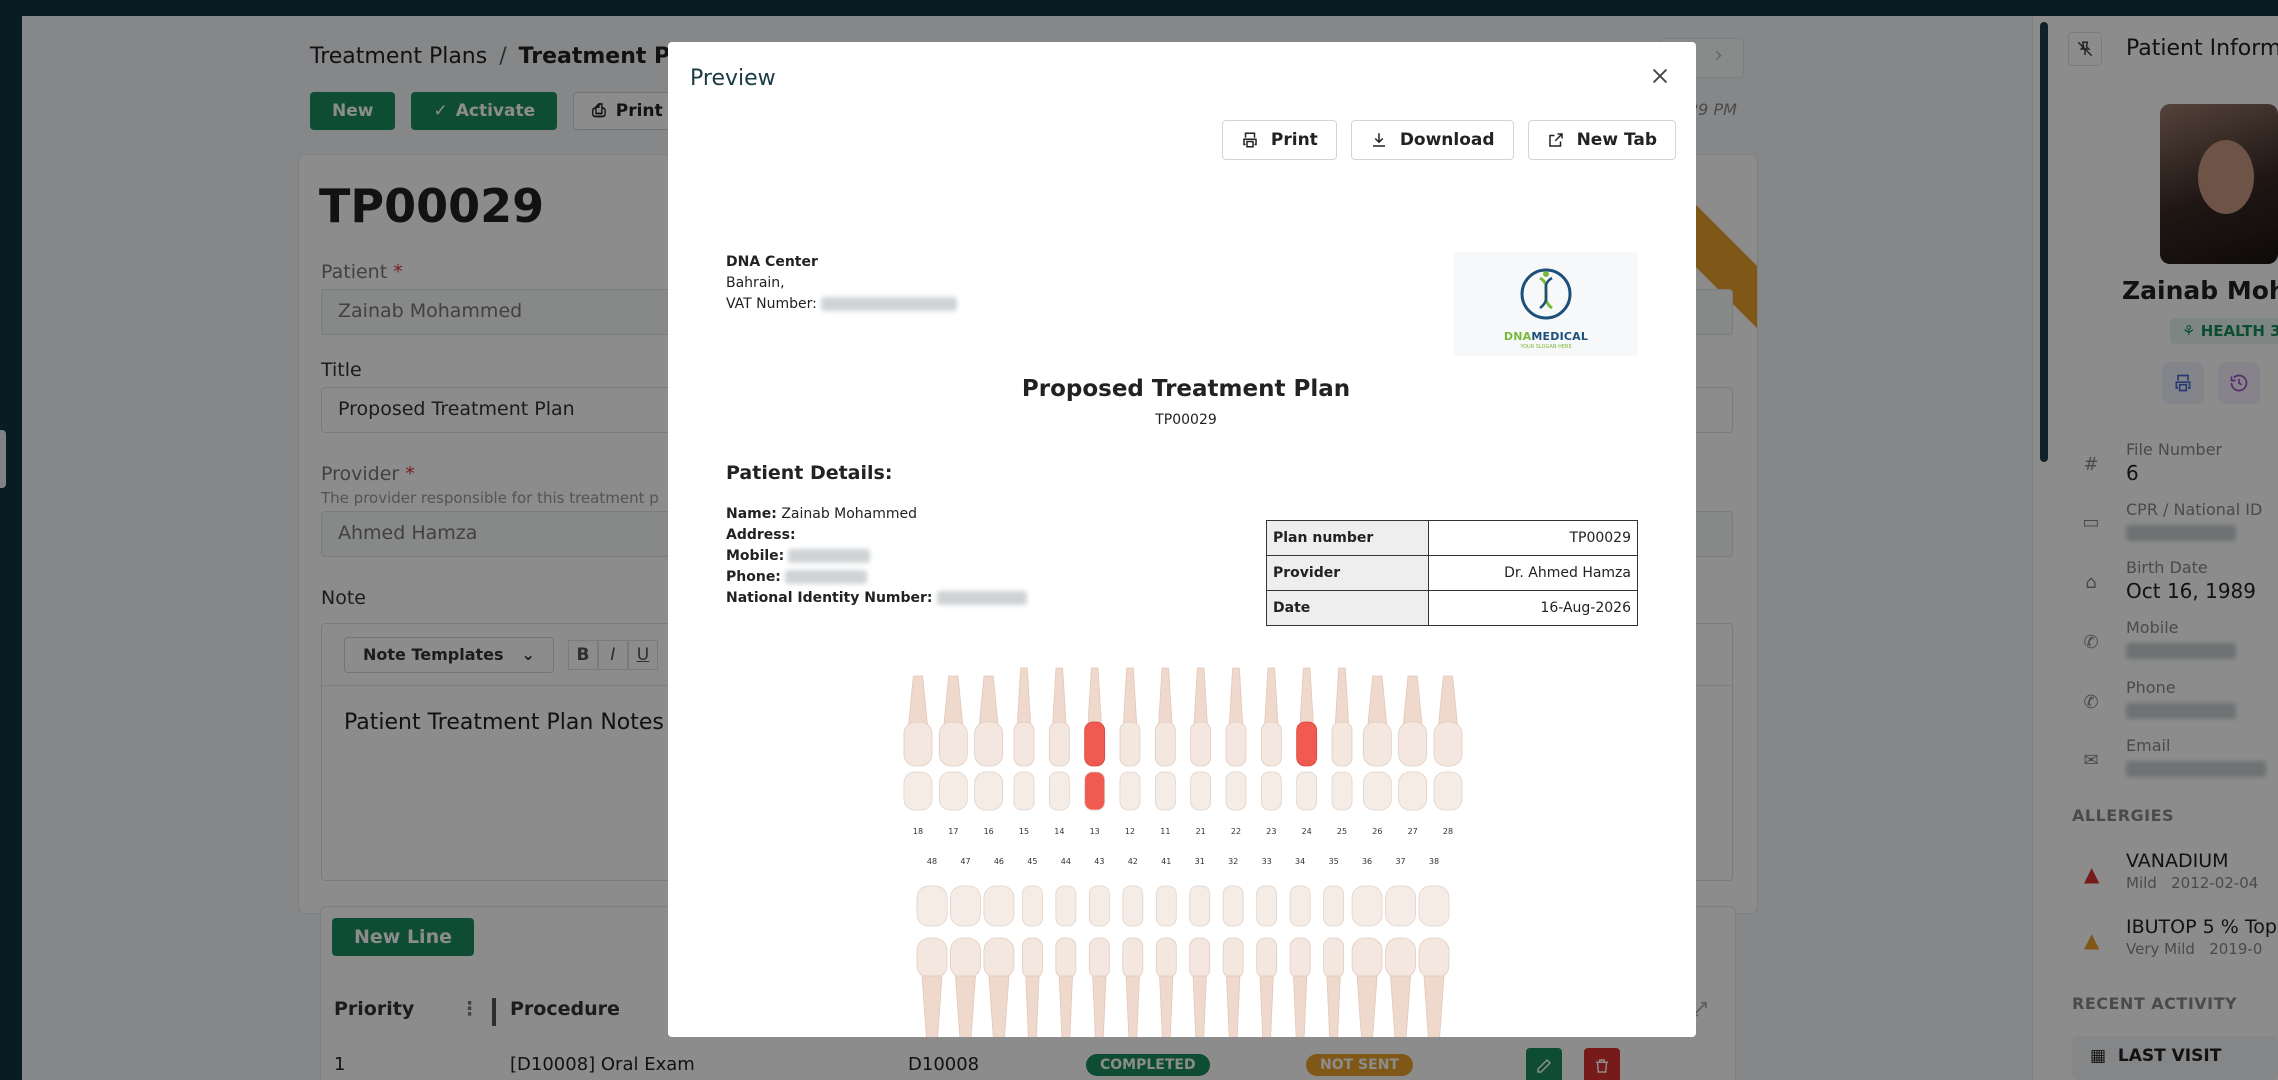 This screenshot has height=1080, width=2278. Describe the element at coordinates (1660, 78) in the screenshot. I see `close-icon` at that location.